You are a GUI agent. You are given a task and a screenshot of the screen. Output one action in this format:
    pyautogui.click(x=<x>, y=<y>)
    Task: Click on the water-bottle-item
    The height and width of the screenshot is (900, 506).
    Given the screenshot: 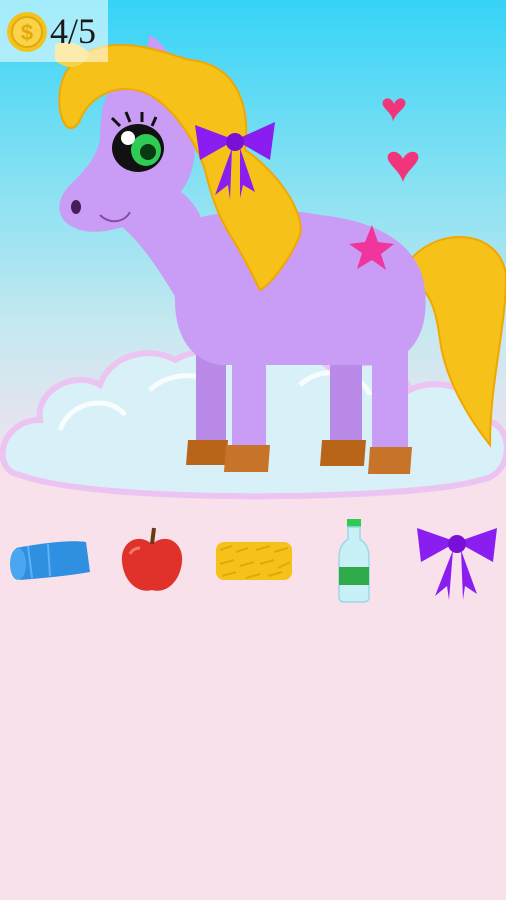 What is the action you would take?
    pyautogui.click(x=354, y=560)
    